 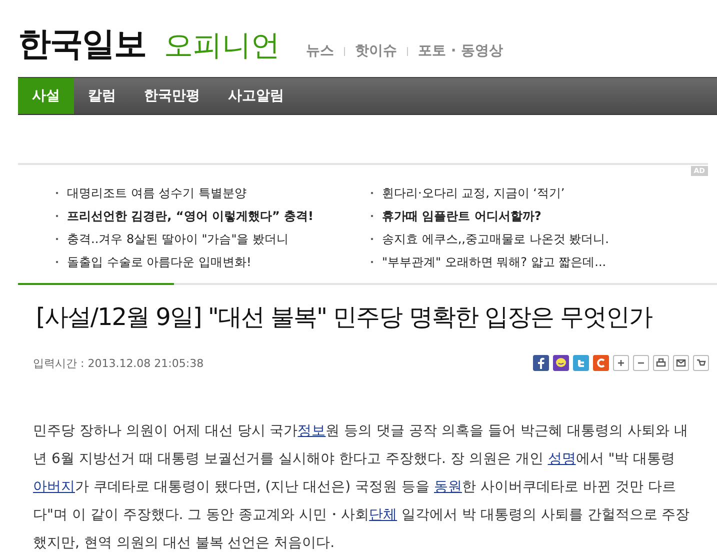 What do you see at coordinates (222, 45) in the screenshot?
I see `section-title: 오피니언` at bounding box center [222, 45].